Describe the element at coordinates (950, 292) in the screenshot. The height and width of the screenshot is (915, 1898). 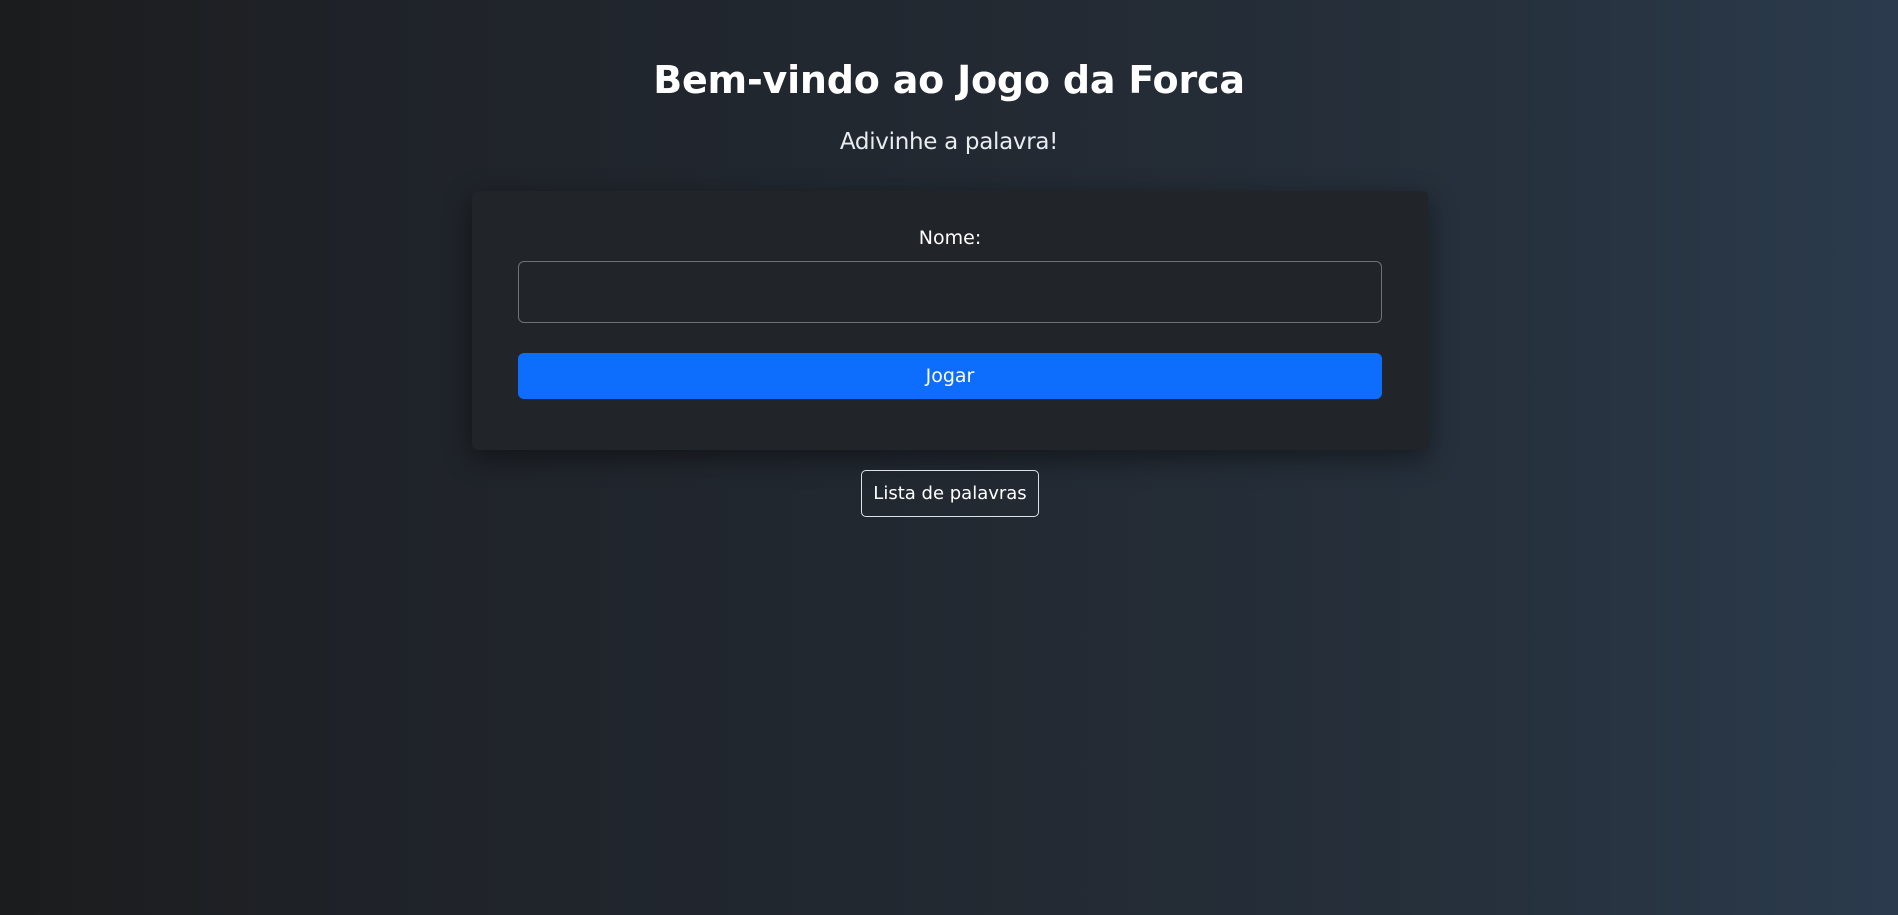
I see `name-input` at that location.